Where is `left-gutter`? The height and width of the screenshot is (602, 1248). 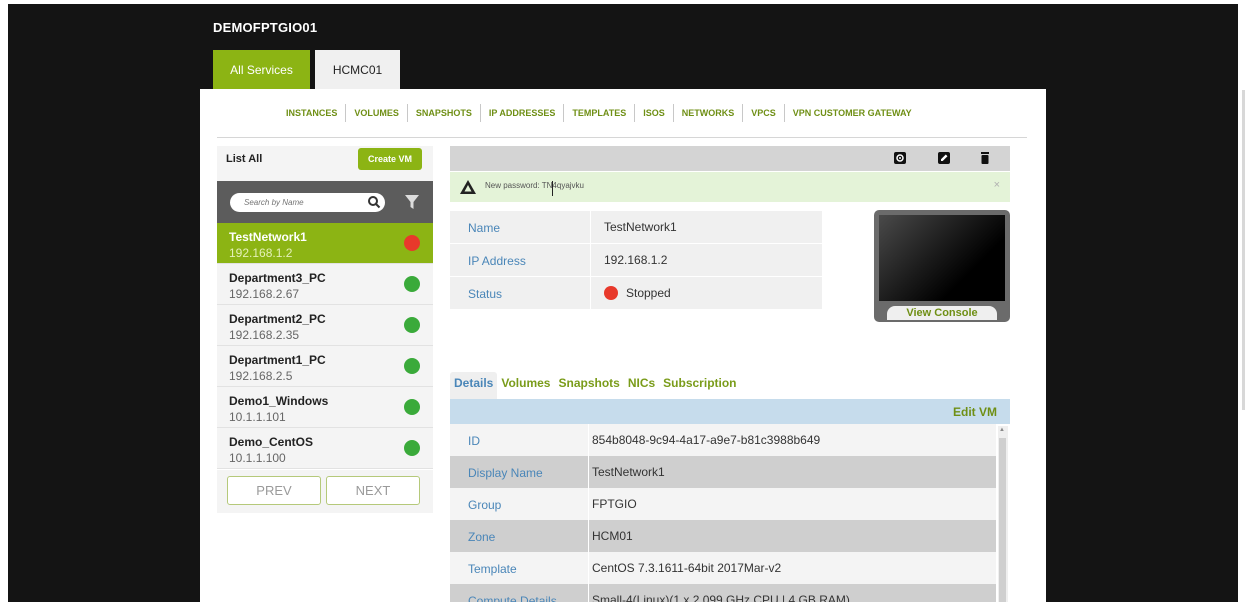 left-gutter is located at coordinates (4, 301).